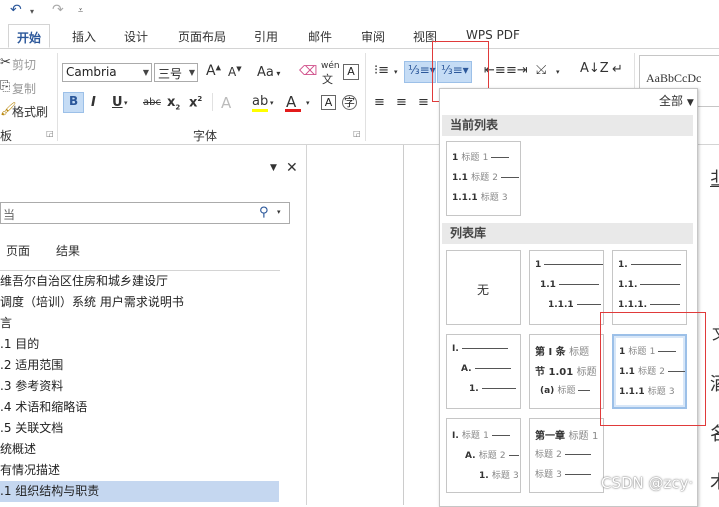 The width and height of the screenshot is (719, 507). Describe the element at coordinates (6, 136) in the screenshot. I see `clipboard-group-label: 板` at that location.